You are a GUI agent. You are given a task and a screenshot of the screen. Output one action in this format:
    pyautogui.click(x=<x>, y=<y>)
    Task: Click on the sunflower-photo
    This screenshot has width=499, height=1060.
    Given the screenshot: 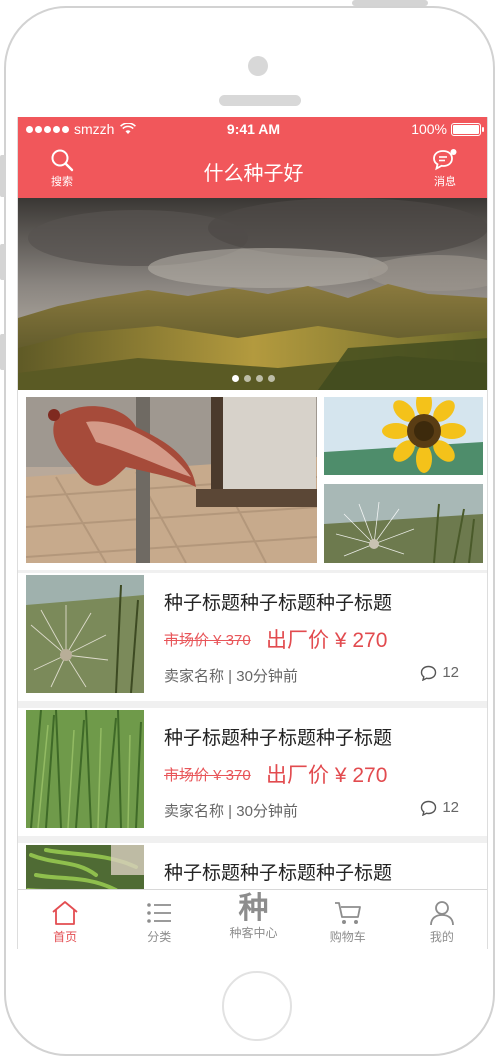 What is the action you would take?
    pyautogui.click(x=403, y=436)
    